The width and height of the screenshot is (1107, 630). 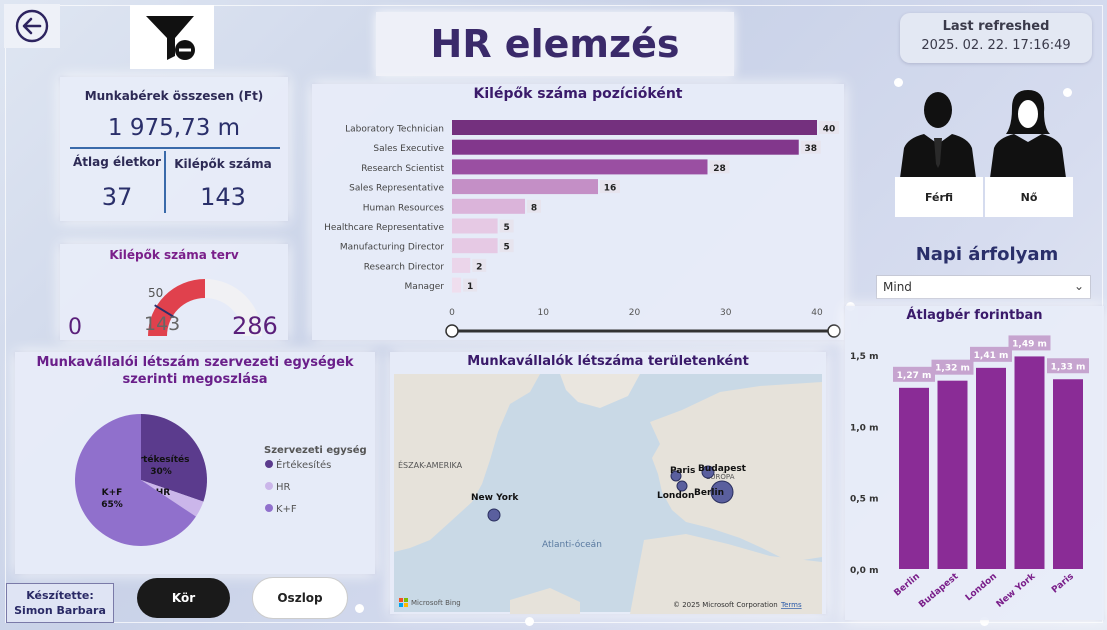 What do you see at coordinates (983, 287) in the screenshot?
I see `rate-dropdown: Mind ⌄` at bounding box center [983, 287].